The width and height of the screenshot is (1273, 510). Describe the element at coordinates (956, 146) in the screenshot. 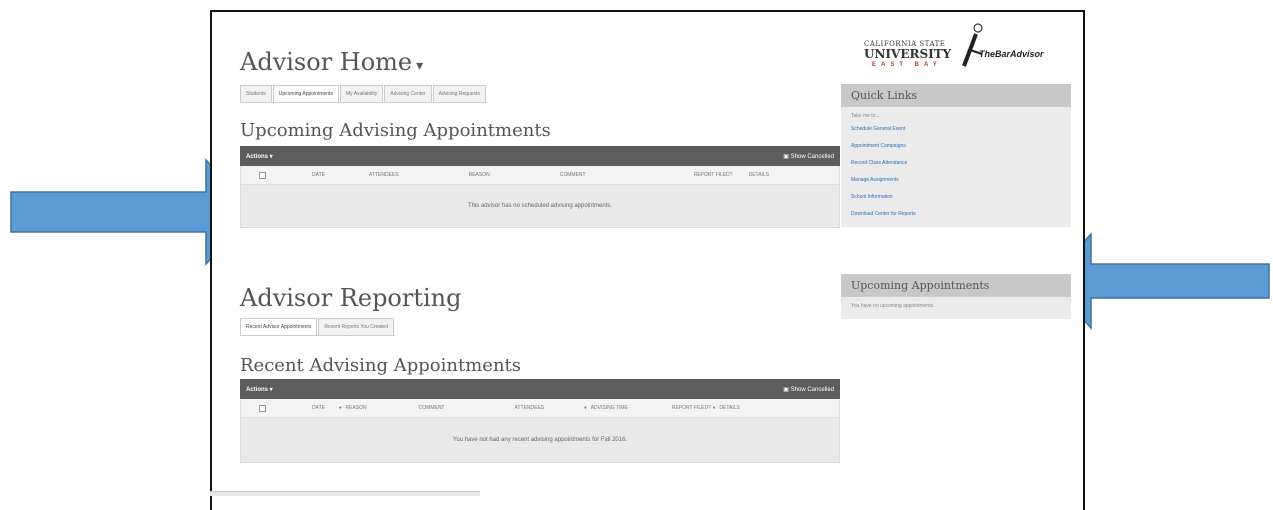

I see `link-appointment-campaigns: Appointment Campaigns` at that location.